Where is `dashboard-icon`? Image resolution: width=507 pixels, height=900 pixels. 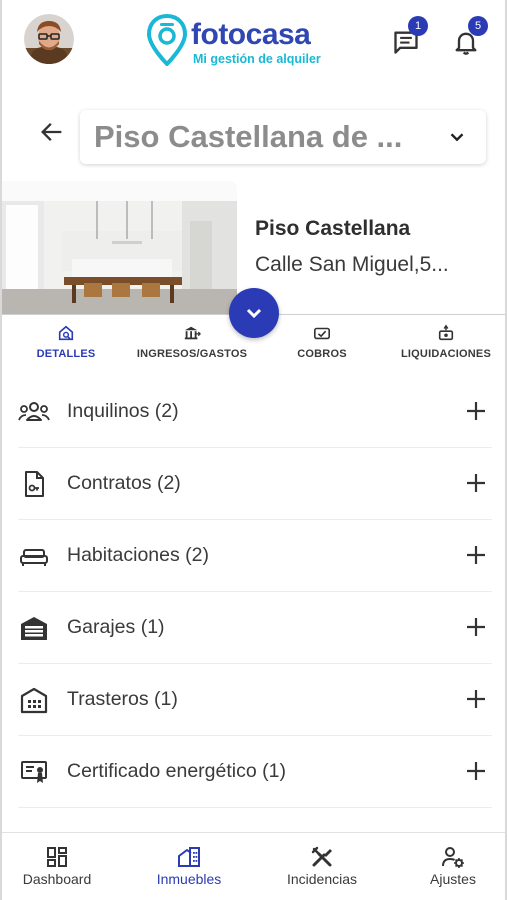 dashboard-icon is located at coordinates (57, 857).